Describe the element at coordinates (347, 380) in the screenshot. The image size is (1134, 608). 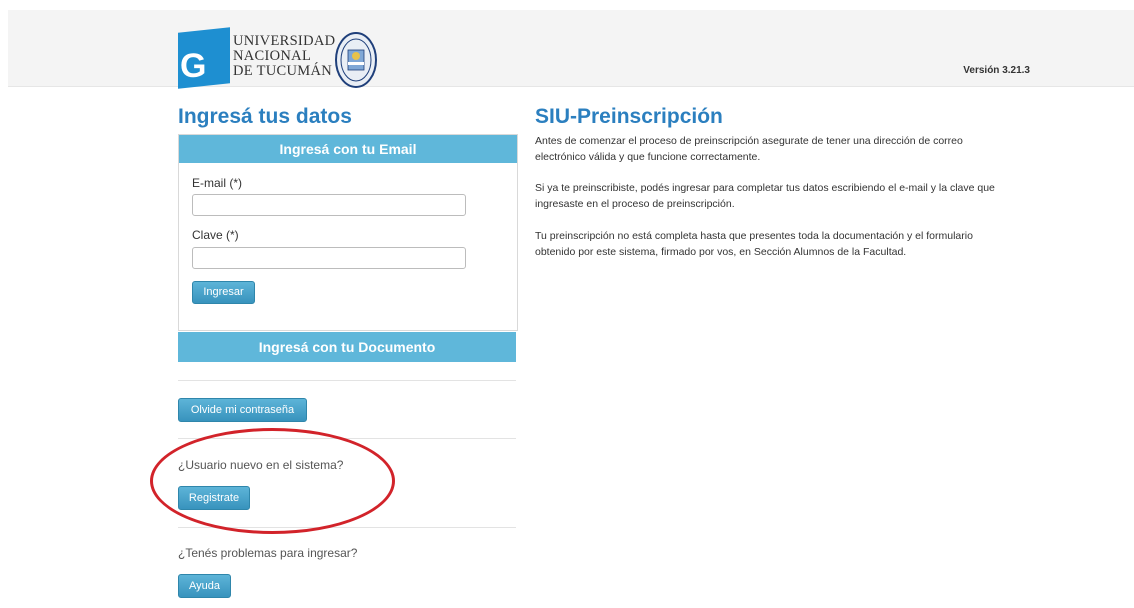
I see `divider` at that location.